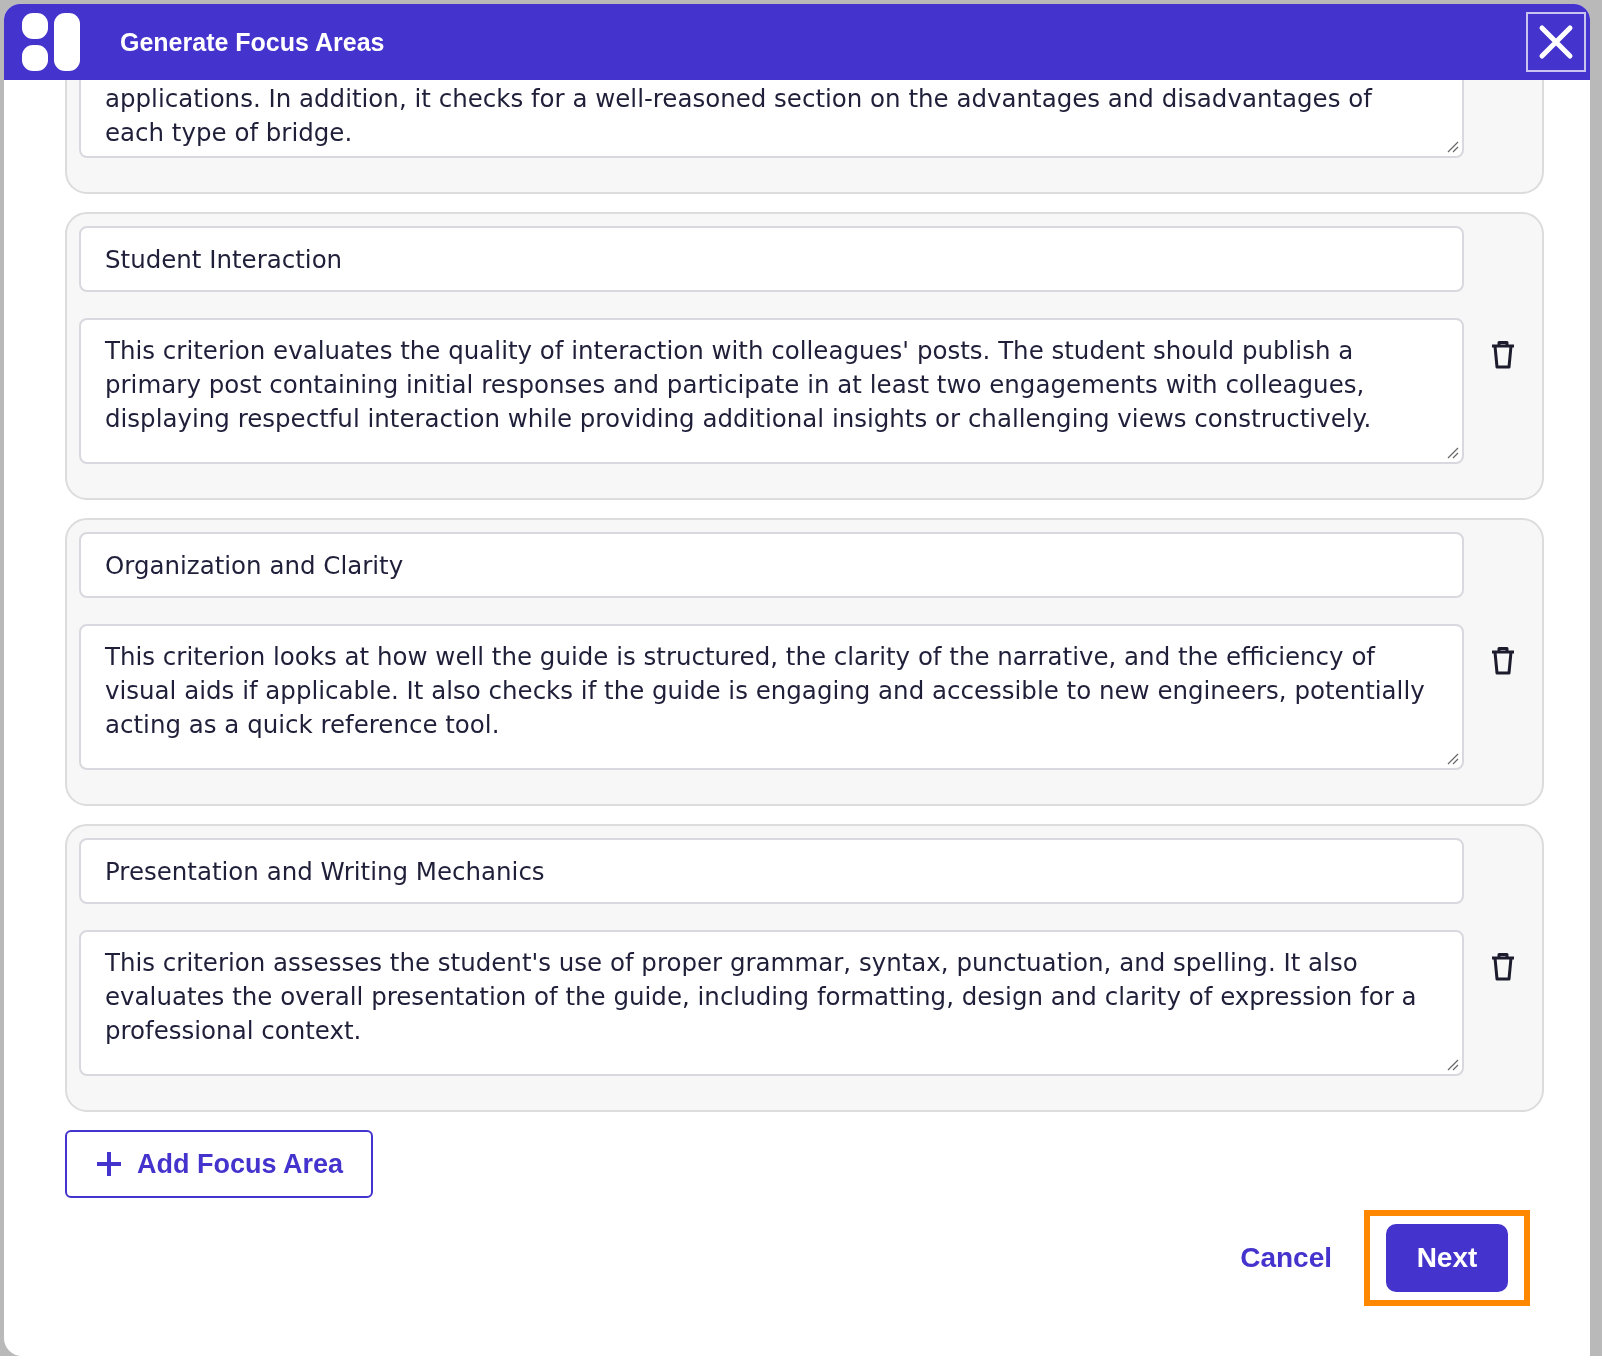 The width and height of the screenshot is (1602, 1360). Describe the element at coordinates (771, 697) in the screenshot. I see `description-field: This criterion looks at how well the guide is structured, the clarity of the narrative, and the efficiency of visual aids if applicable. It also checks if the guide is engaging and accessible to new engineers, potentially acting as a quick reference tool.` at that location.